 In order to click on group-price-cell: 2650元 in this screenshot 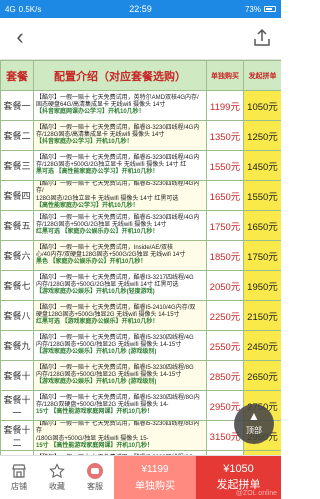, I will do `click(262, 376)`.